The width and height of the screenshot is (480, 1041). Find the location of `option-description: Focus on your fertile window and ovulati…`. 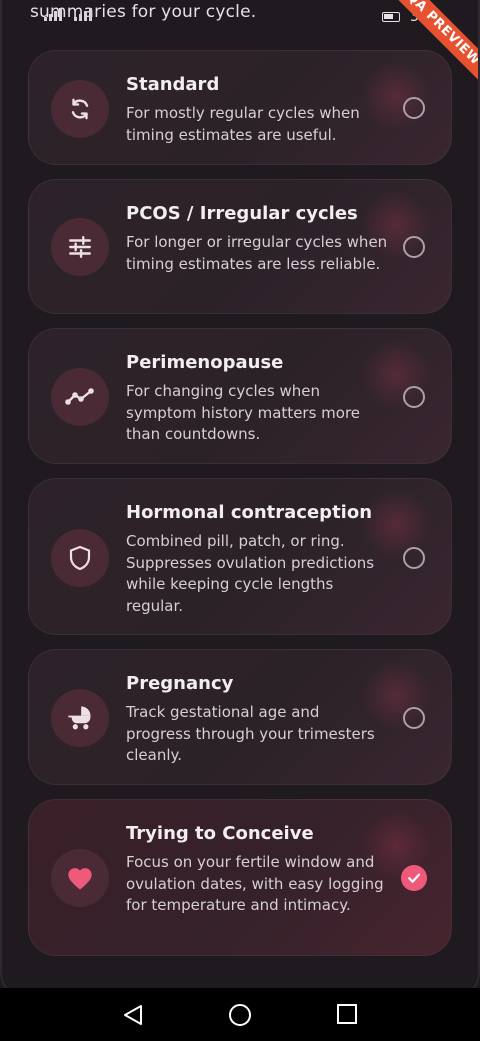

option-description: Focus on your fertile window and ovulati… is located at coordinates (255, 883).